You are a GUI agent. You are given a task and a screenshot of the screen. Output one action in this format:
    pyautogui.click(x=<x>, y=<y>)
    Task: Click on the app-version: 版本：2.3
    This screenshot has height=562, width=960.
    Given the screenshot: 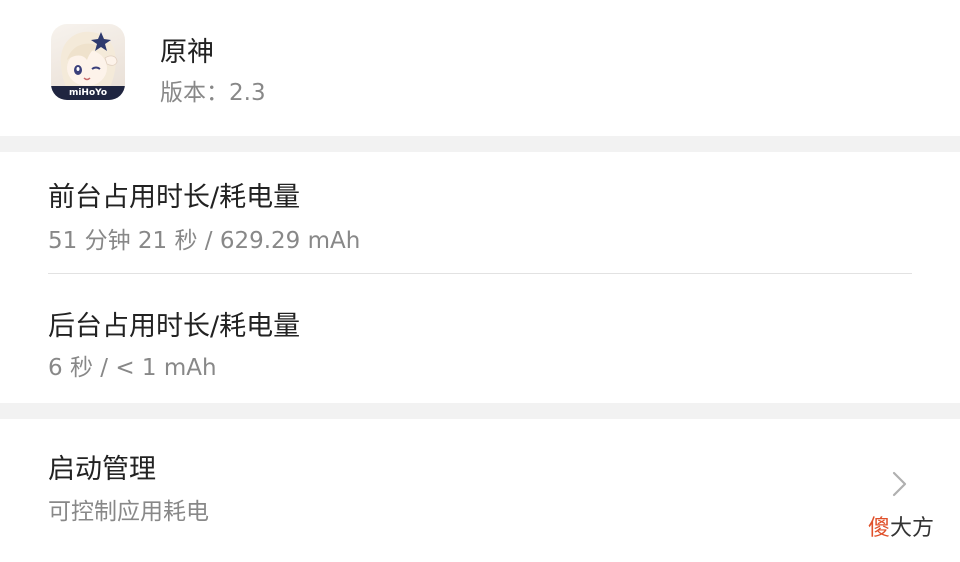 What is the action you would take?
    pyautogui.click(x=213, y=93)
    